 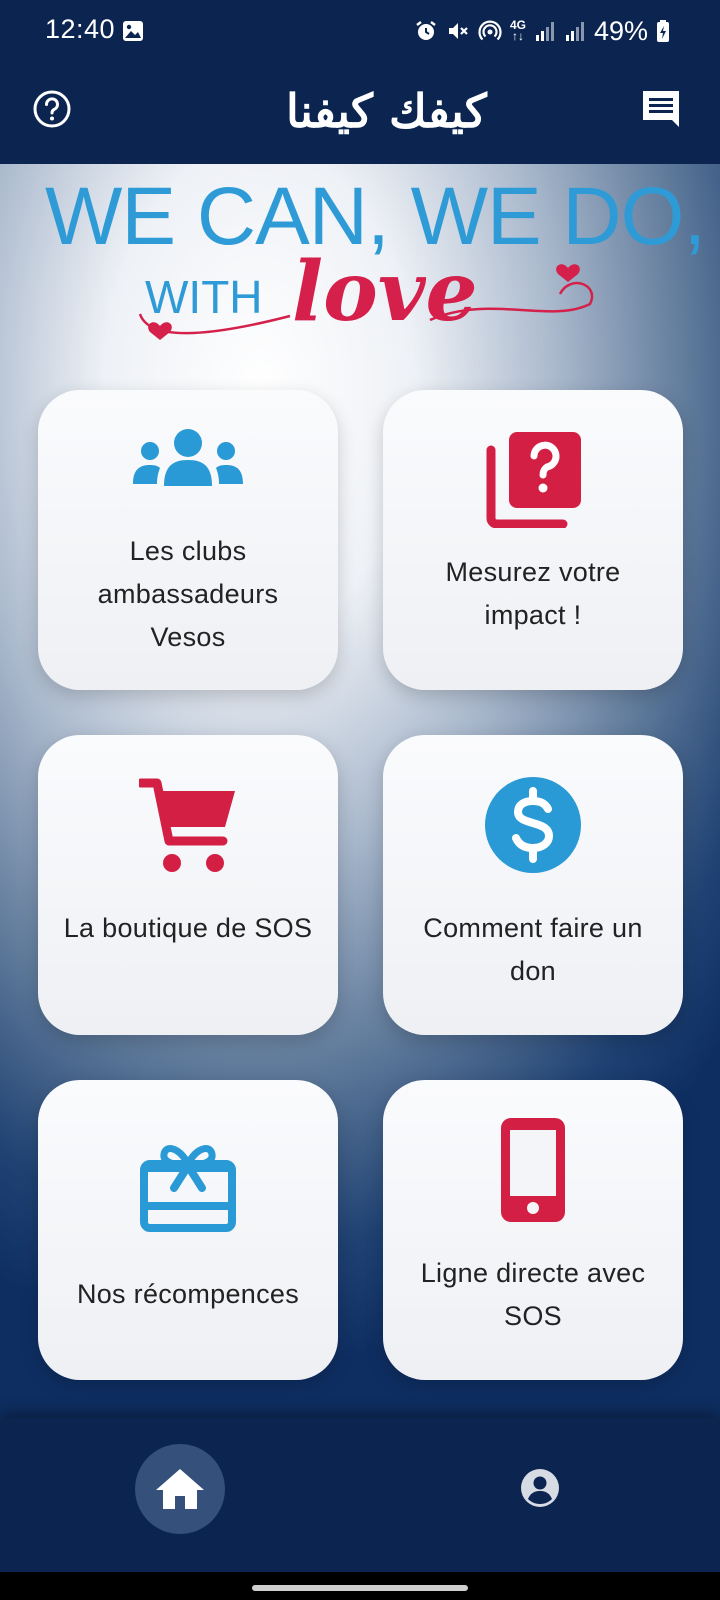 I want to click on profile-icon, so click(x=540, y=1488).